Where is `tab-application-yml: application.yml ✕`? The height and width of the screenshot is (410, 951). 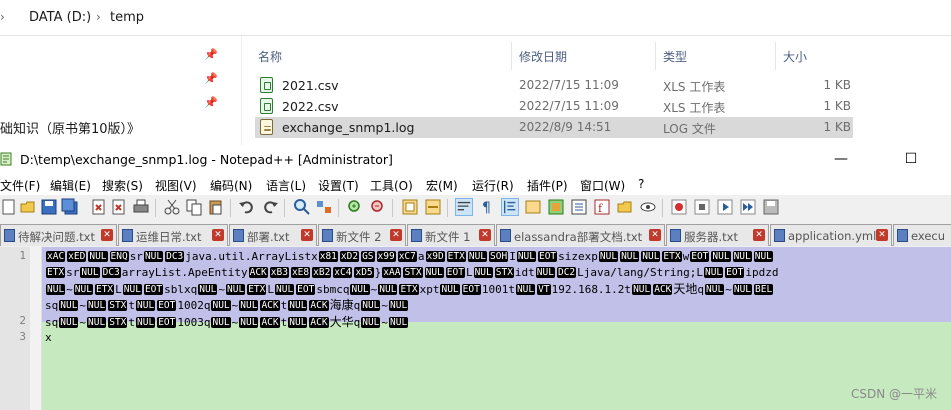
tab-application-yml: application.yml ✕ is located at coordinates (831, 235).